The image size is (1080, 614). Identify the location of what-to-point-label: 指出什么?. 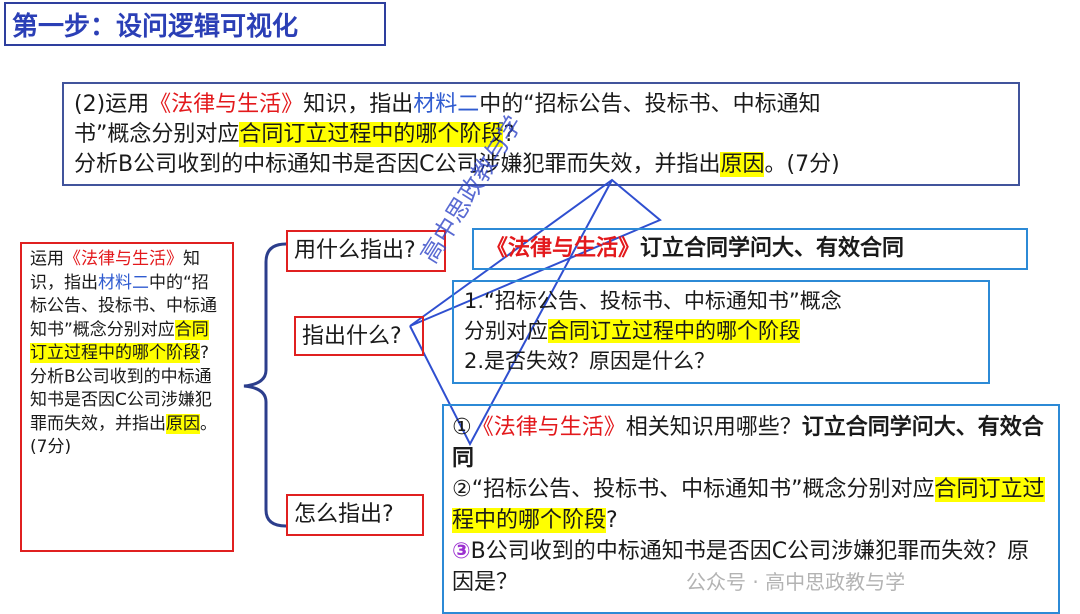
(359, 336).